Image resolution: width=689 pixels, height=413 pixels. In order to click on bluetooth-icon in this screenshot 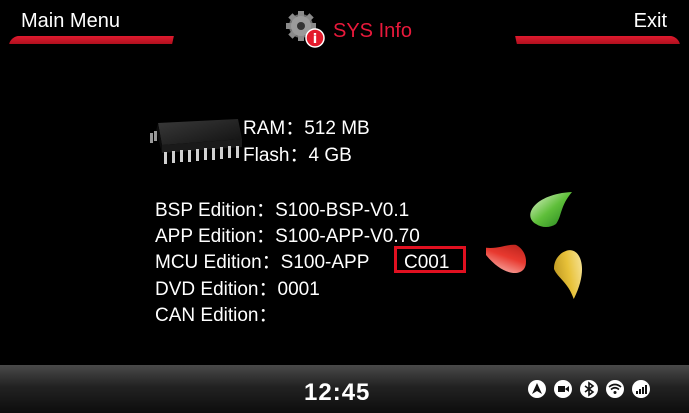, I will do `click(589, 389)`.